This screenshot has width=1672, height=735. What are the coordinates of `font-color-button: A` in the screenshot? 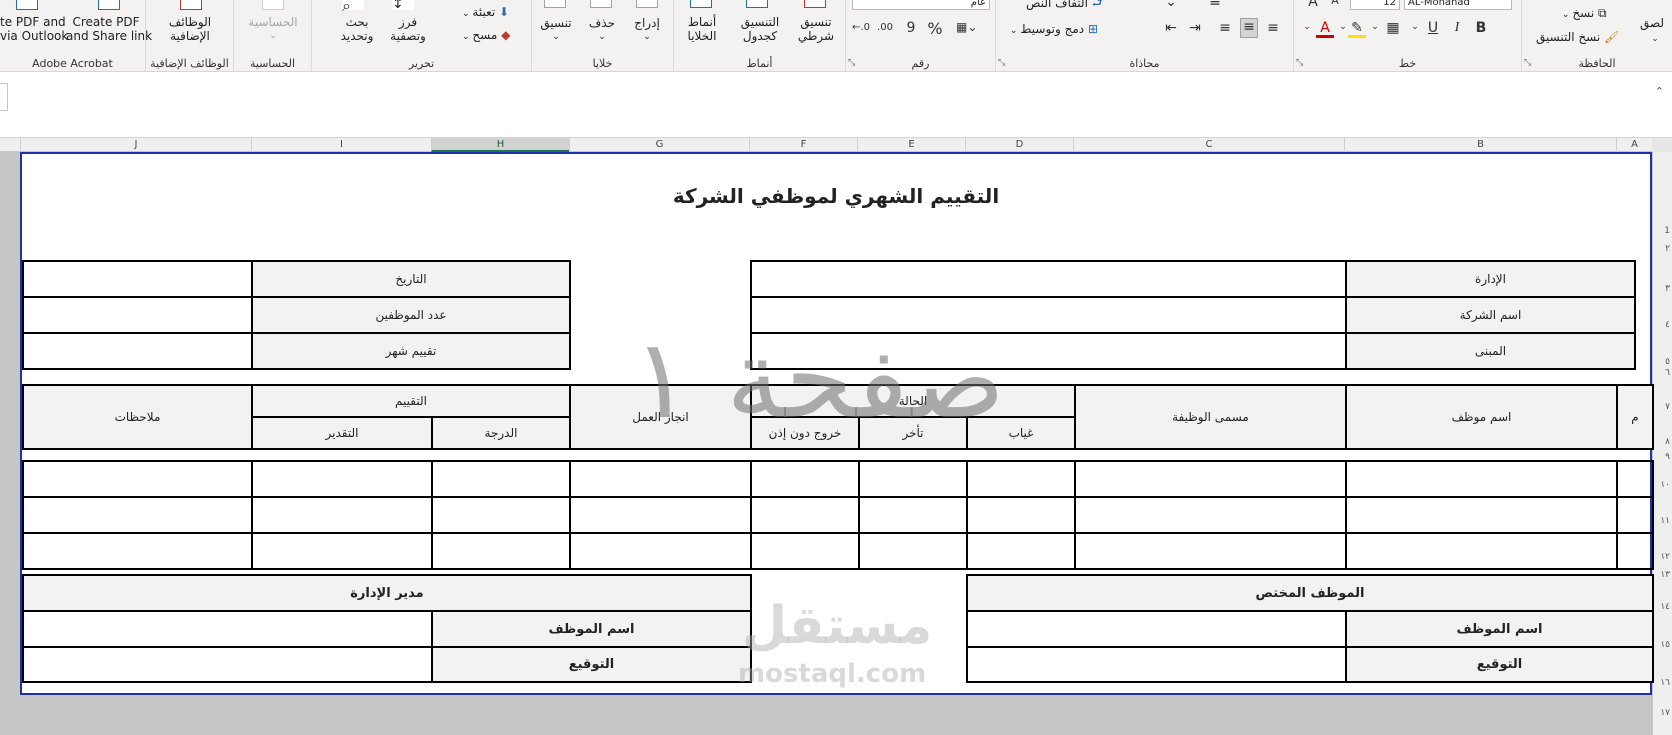 It's located at (1325, 29).